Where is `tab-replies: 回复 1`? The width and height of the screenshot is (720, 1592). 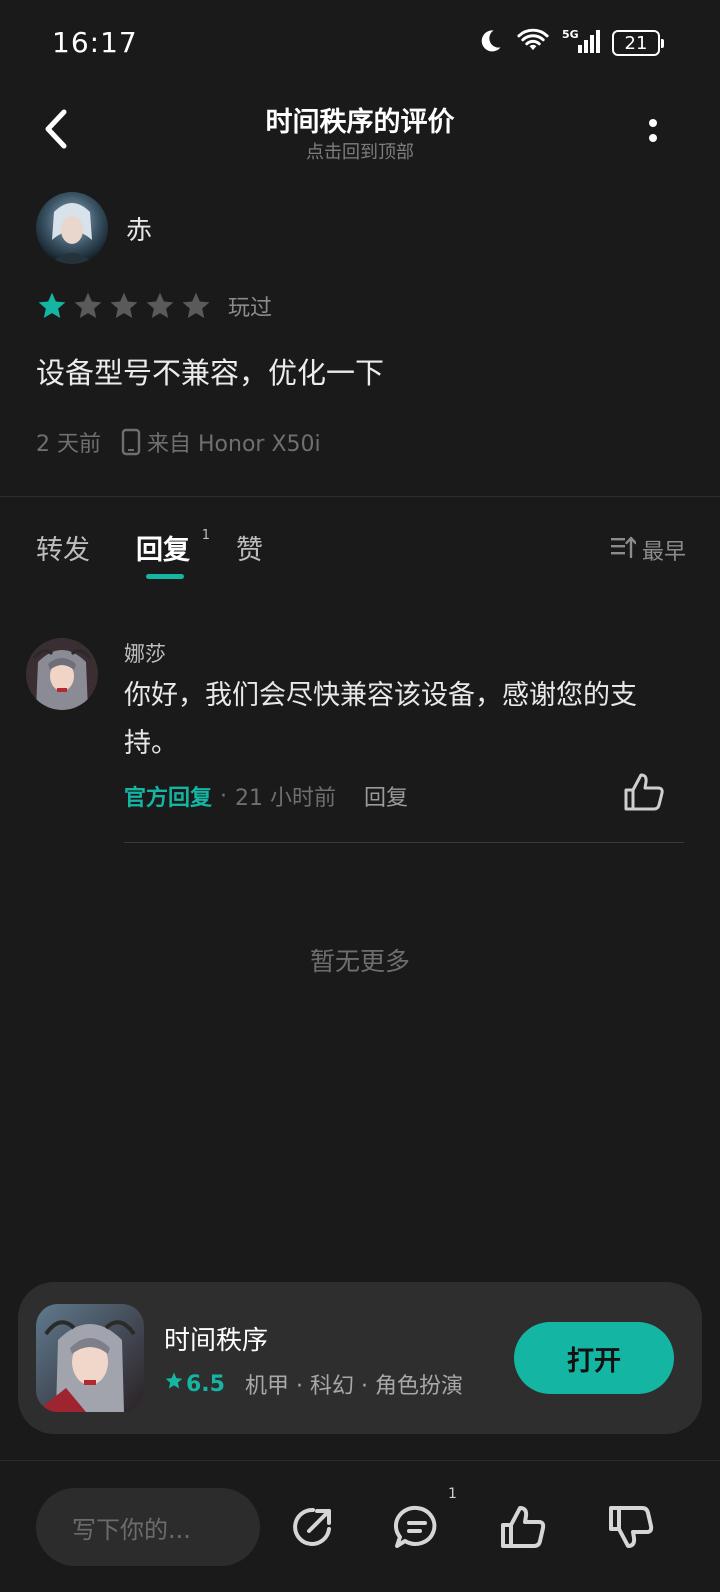
tab-replies: 回复 1 is located at coordinates (173, 553).